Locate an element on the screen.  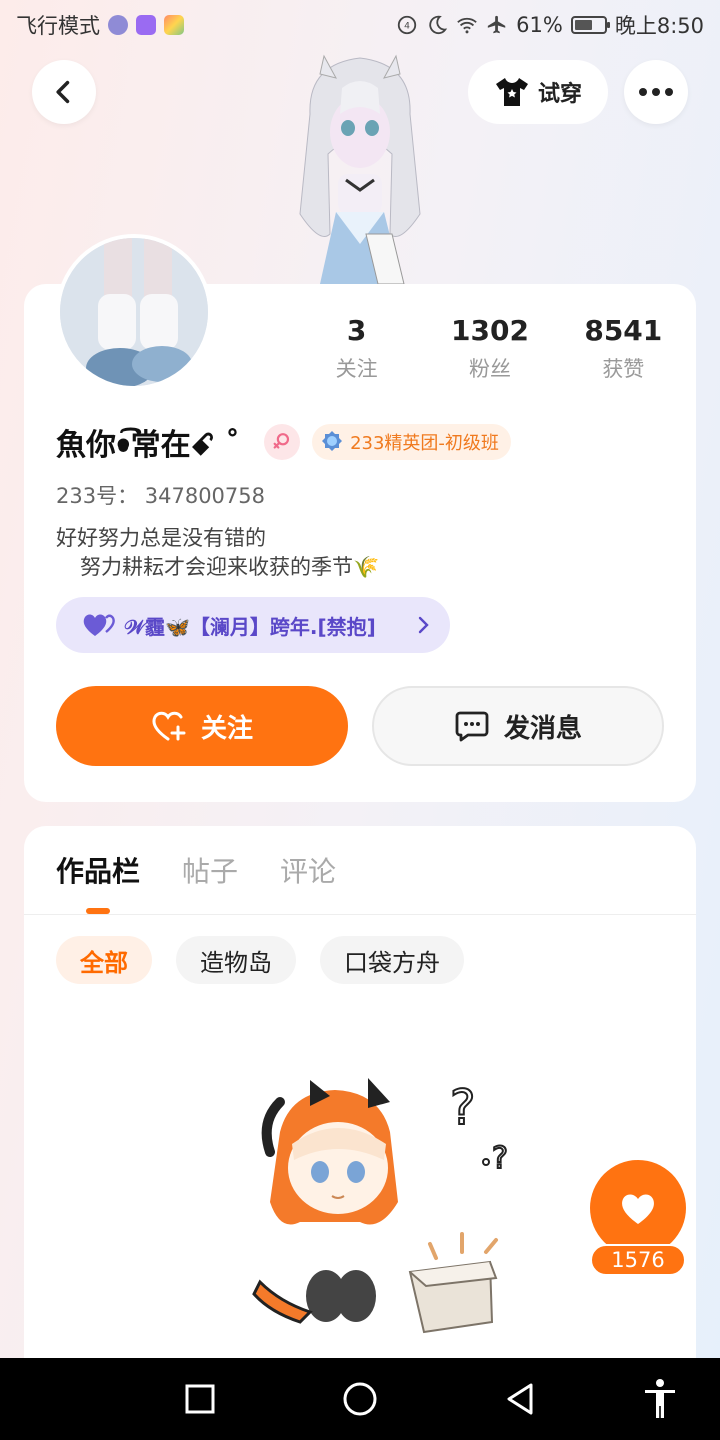
back-nav-button is located at coordinates (520, 1399).